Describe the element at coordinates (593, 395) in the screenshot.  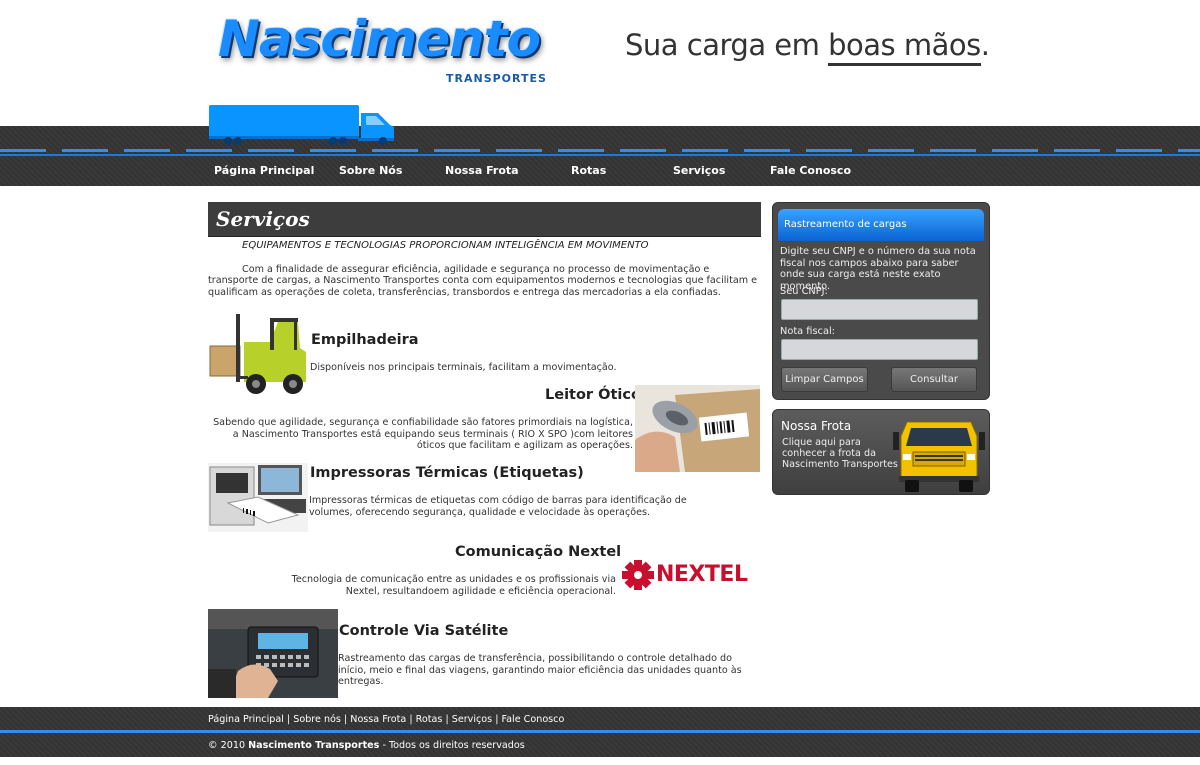
I see `service-title-scanner: Leitor Ótico` at that location.